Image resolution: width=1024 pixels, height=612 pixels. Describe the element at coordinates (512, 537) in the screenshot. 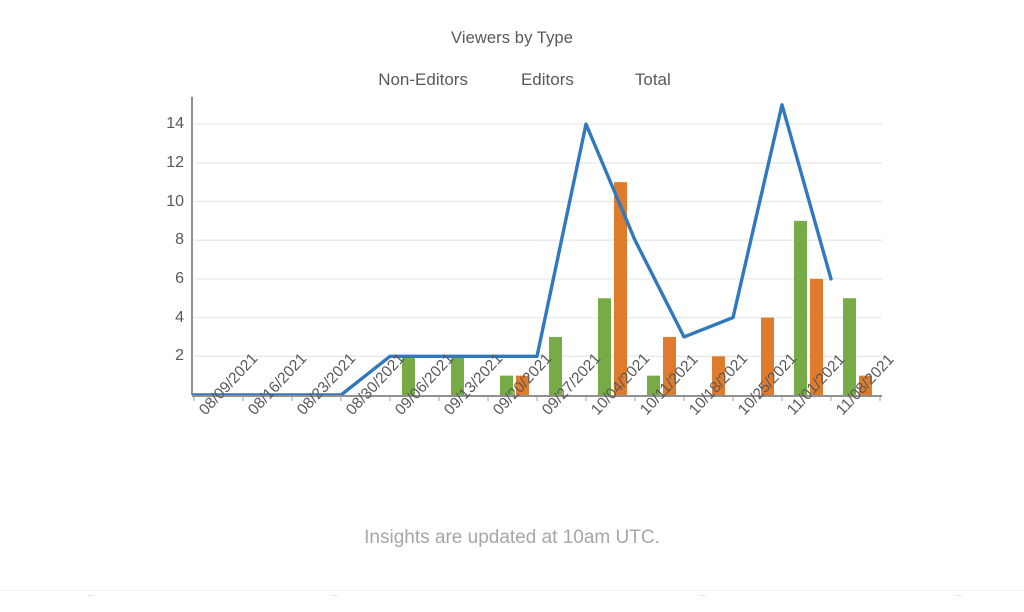

I see `footer-note: Insights are updated at 10am UTC.` at that location.